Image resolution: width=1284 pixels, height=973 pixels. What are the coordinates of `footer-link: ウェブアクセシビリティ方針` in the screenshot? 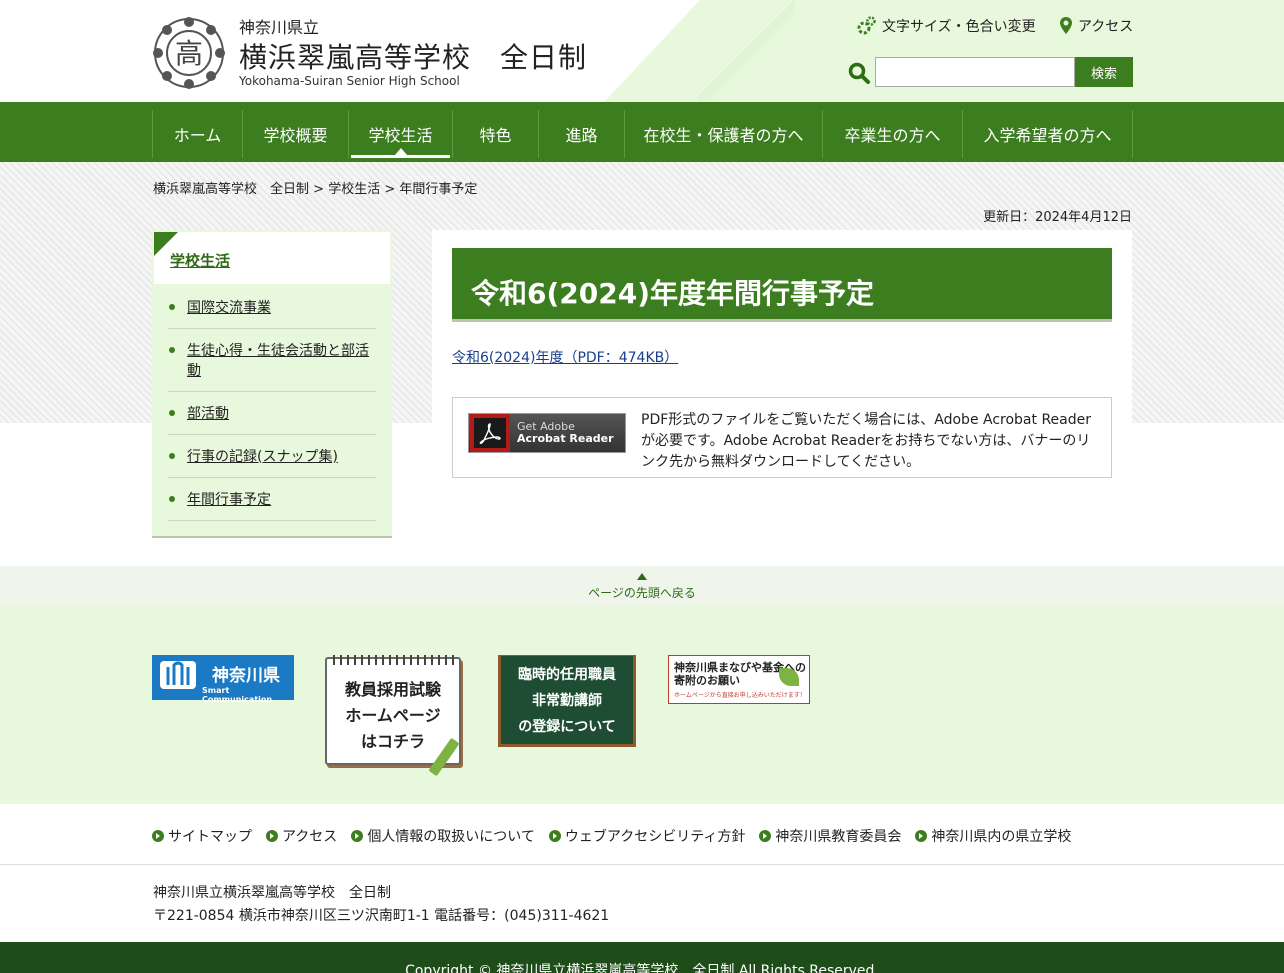 It's located at (647, 836).